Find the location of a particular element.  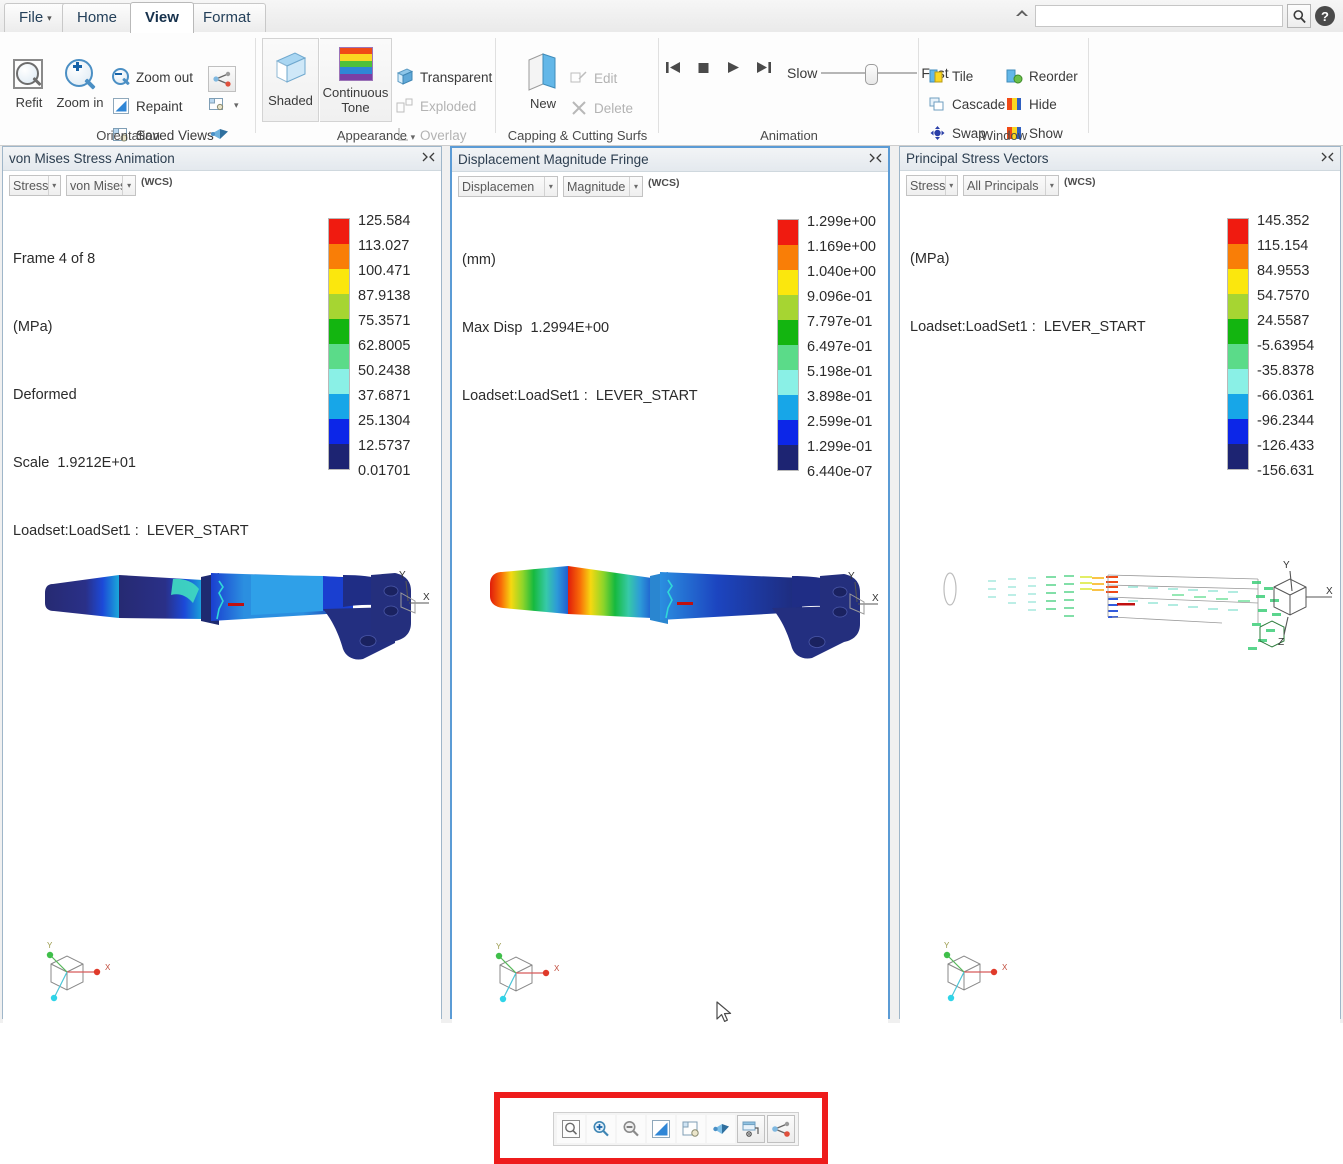

continuous-tone-button: Continuous Tone is located at coordinates (356, 80).